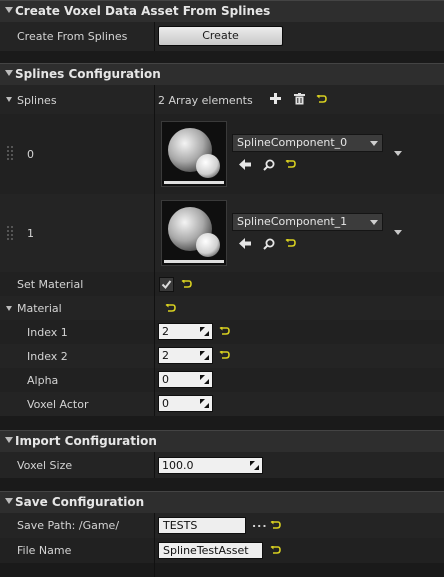  I want to click on create-button: Create, so click(220, 36).